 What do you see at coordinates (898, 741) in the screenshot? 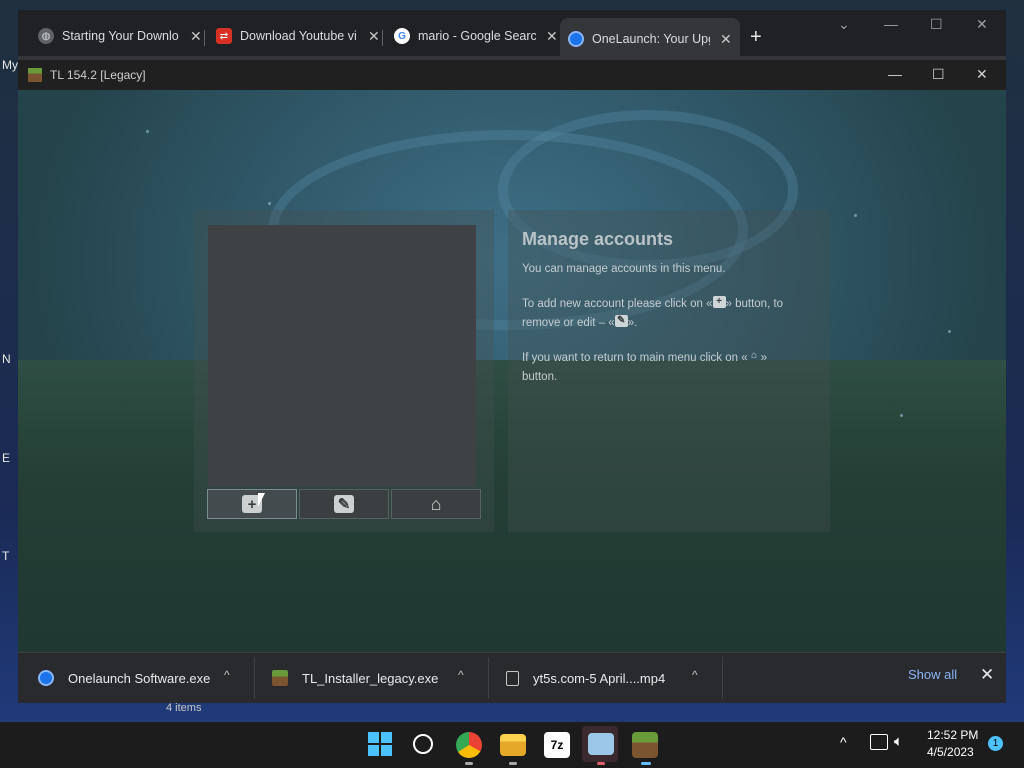
I see `volume-icon: 🔈︎` at bounding box center [898, 741].